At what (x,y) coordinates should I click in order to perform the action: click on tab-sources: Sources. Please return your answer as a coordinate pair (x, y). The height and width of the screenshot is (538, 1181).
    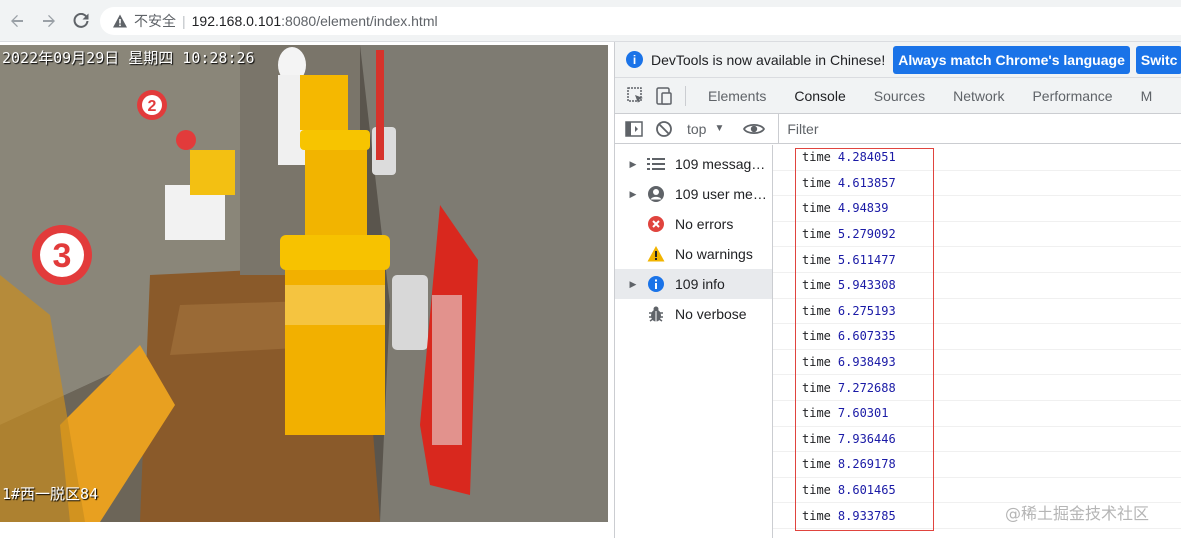
    Looking at the image, I should click on (899, 95).